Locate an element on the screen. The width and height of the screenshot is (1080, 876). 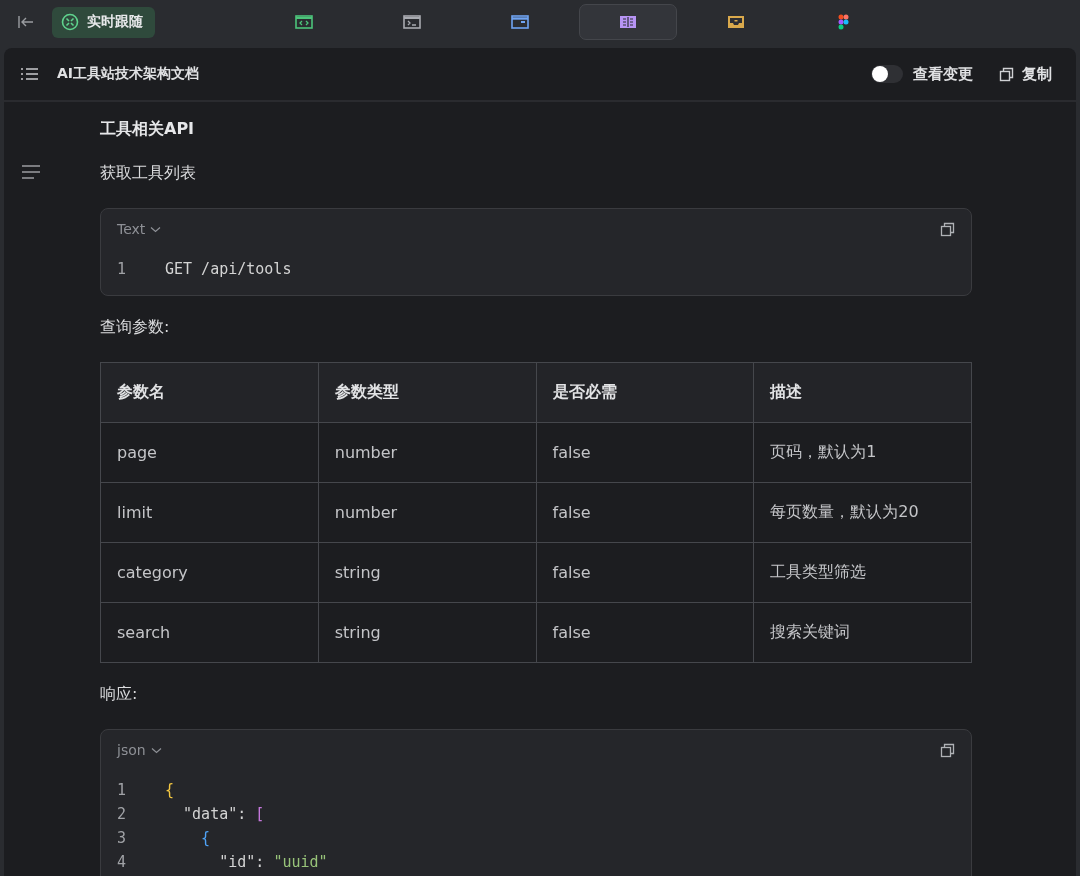
table-cell: 搜索关键词 is located at coordinates (862, 632).